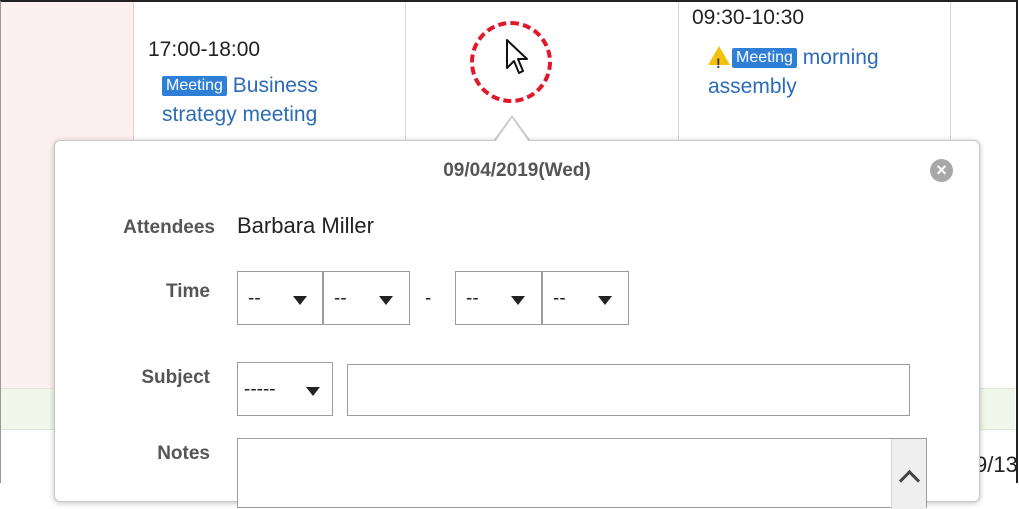 The width and height of the screenshot is (1019, 509). What do you see at coordinates (187, 291) in the screenshot?
I see `time-label: Time` at bounding box center [187, 291].